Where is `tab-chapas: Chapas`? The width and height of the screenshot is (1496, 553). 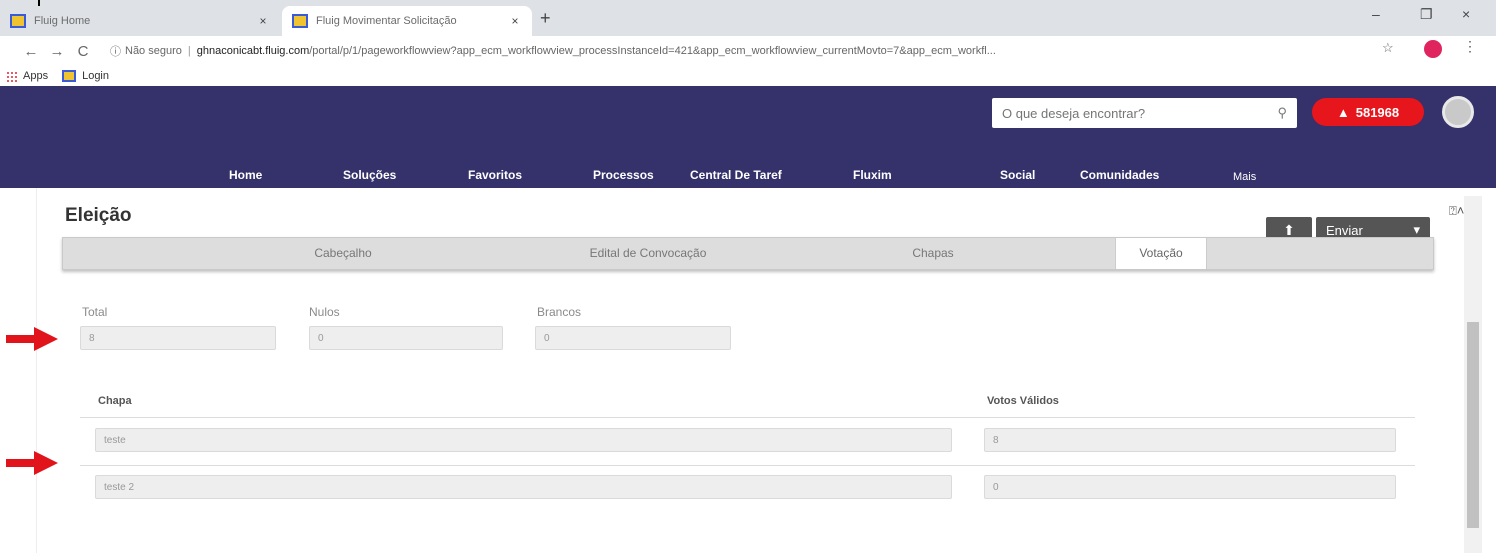
tab-chapas: Chapas is located at coordinates (933, 253).